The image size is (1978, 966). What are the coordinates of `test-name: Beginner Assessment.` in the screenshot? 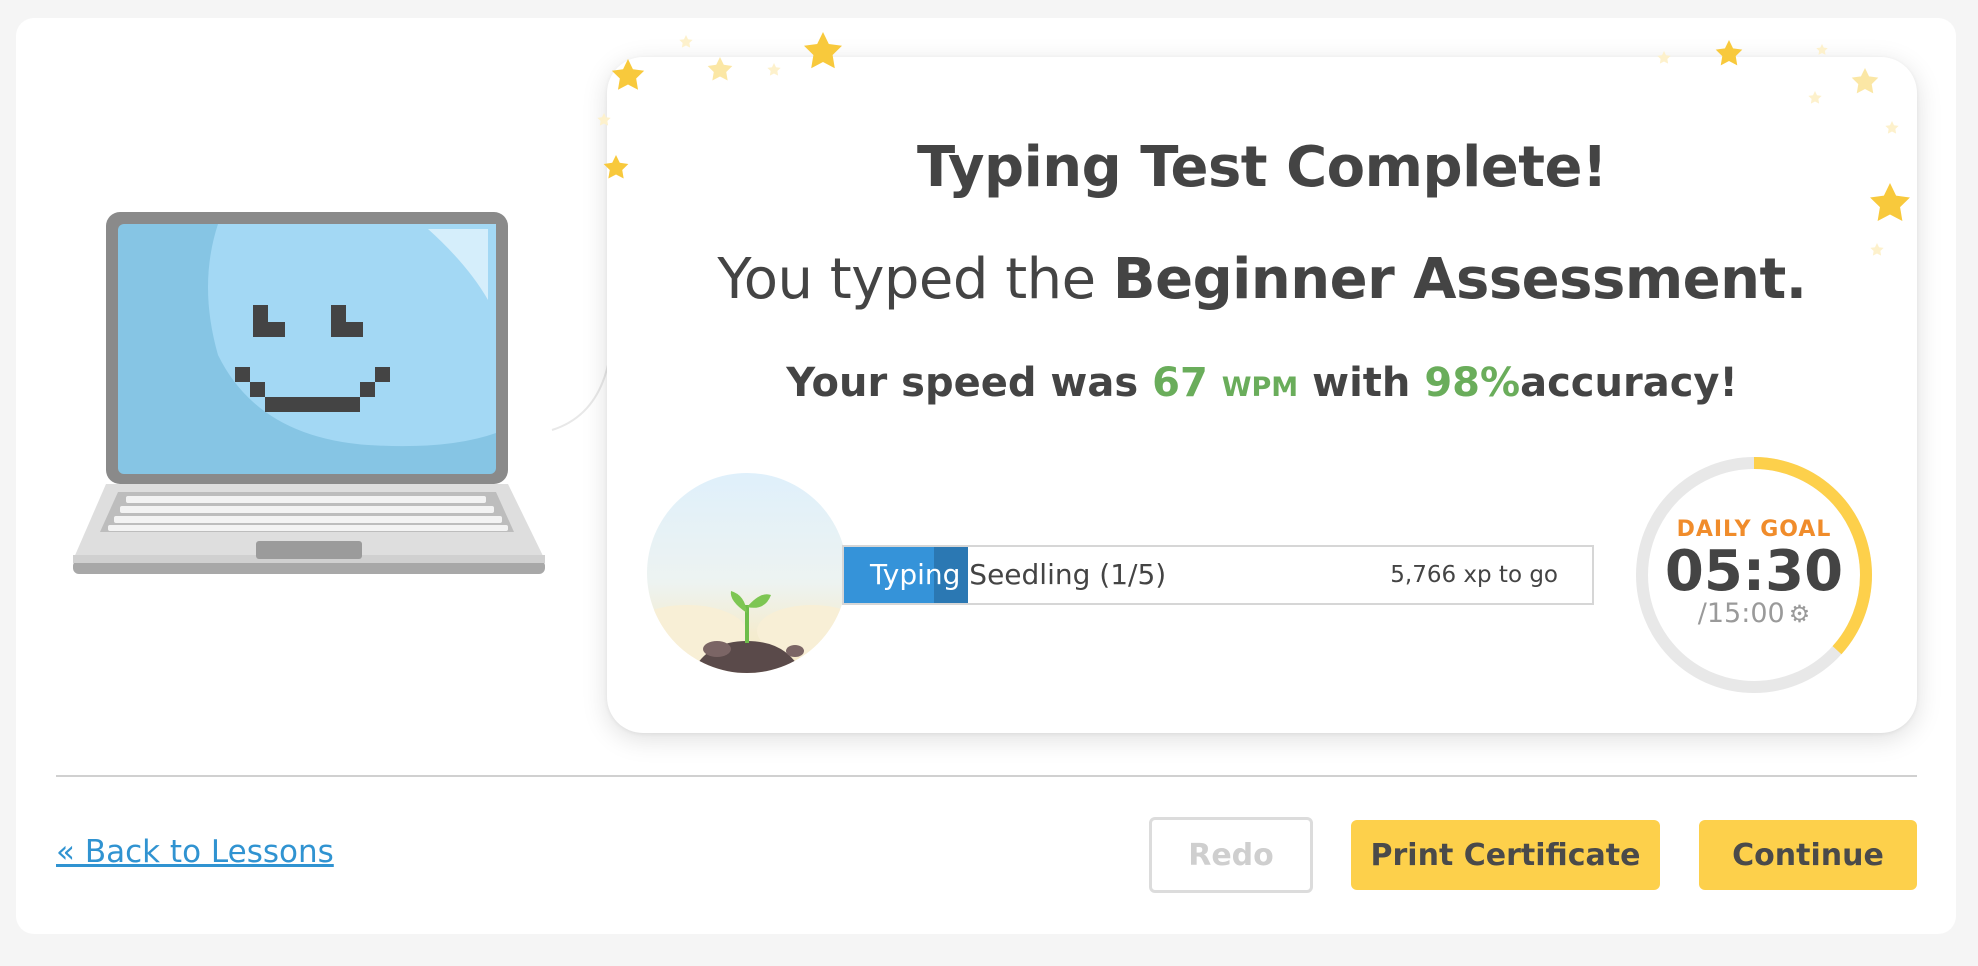 It's located at (1459, 279).